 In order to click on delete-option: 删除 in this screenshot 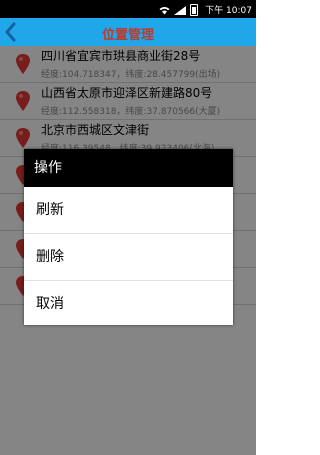, I will do `click(128, 257)`.